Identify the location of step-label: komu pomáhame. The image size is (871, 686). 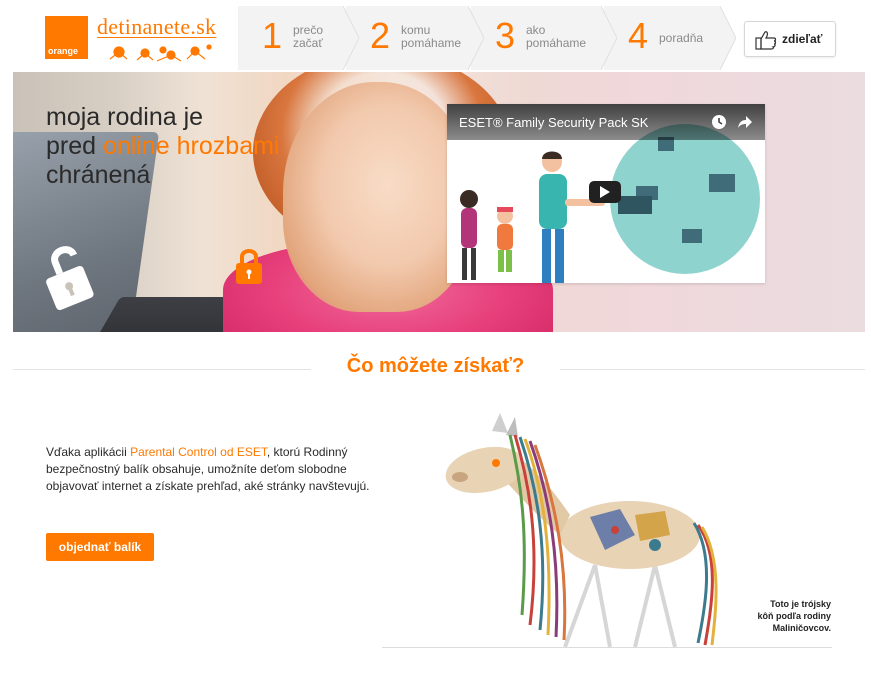
(431, 36).